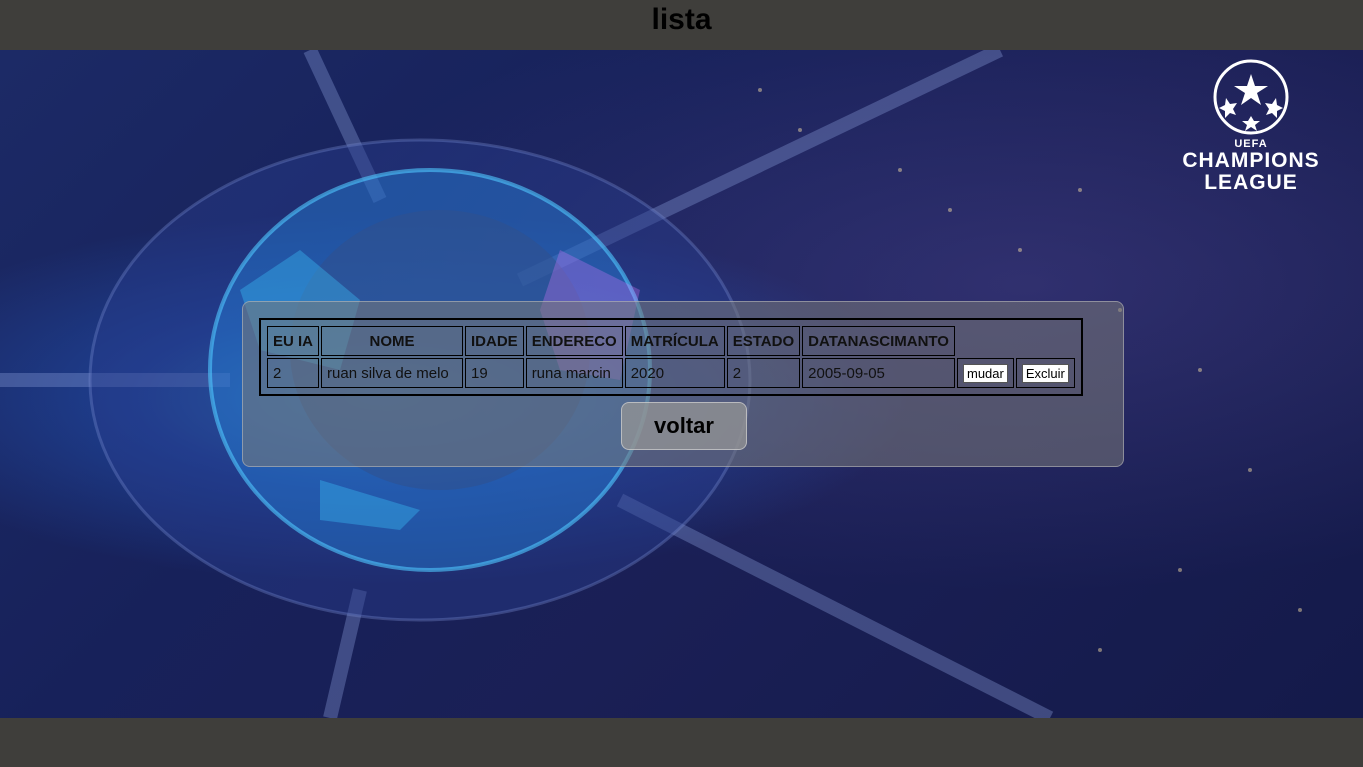 This screenshot has height=767, width=1363. I want to click on page-title: lista, so click(681, 19).